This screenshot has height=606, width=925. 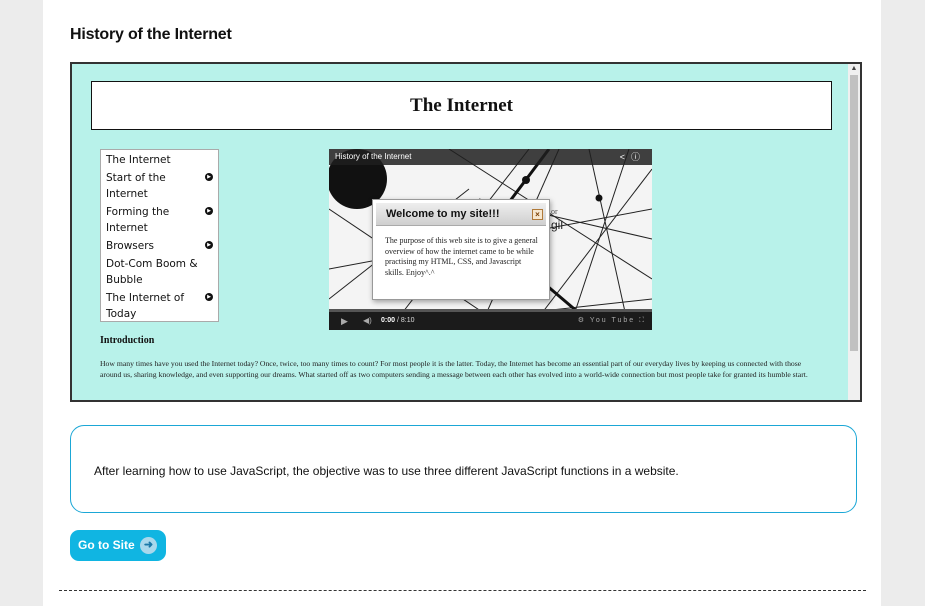 I want to click on frame-scrollbar: ▲, so click(x=854, y=232).